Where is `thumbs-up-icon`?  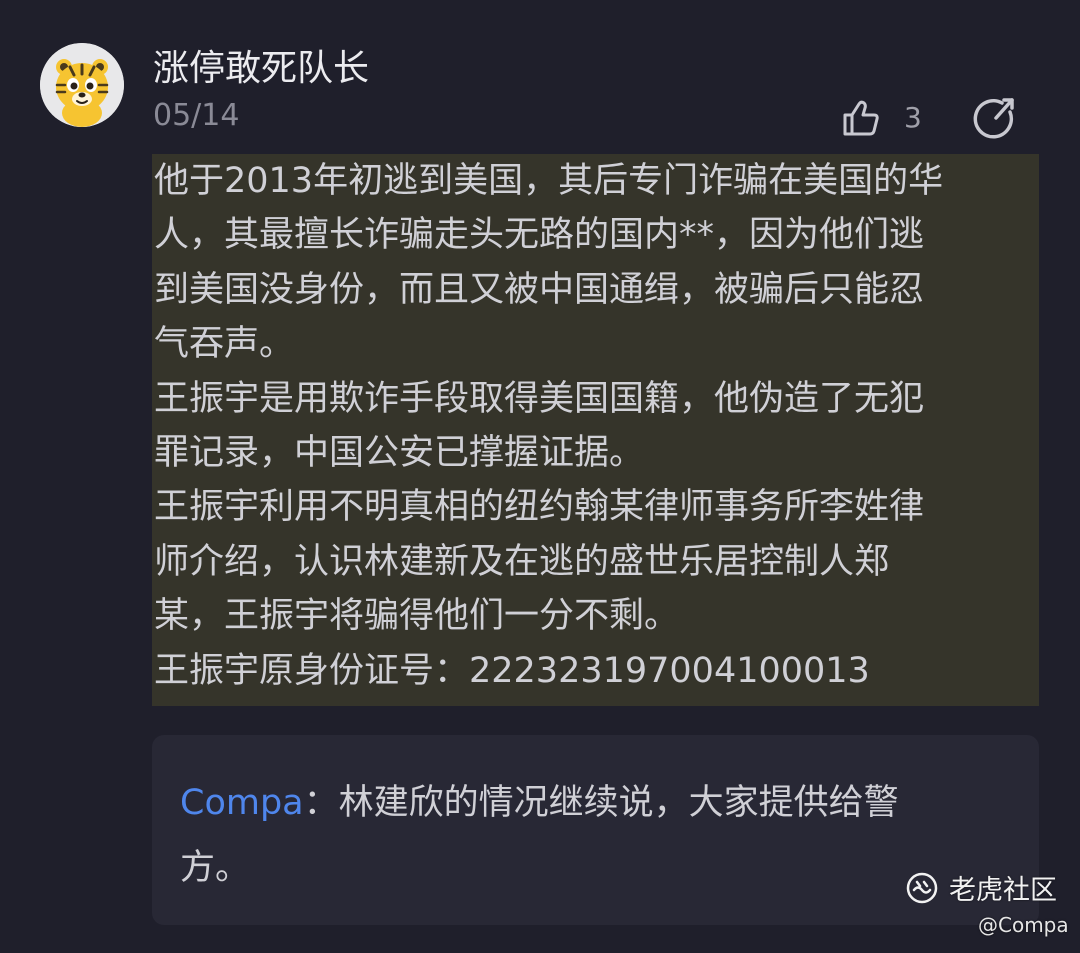 thumbs-up-icon is located at coordinates (861, 118).